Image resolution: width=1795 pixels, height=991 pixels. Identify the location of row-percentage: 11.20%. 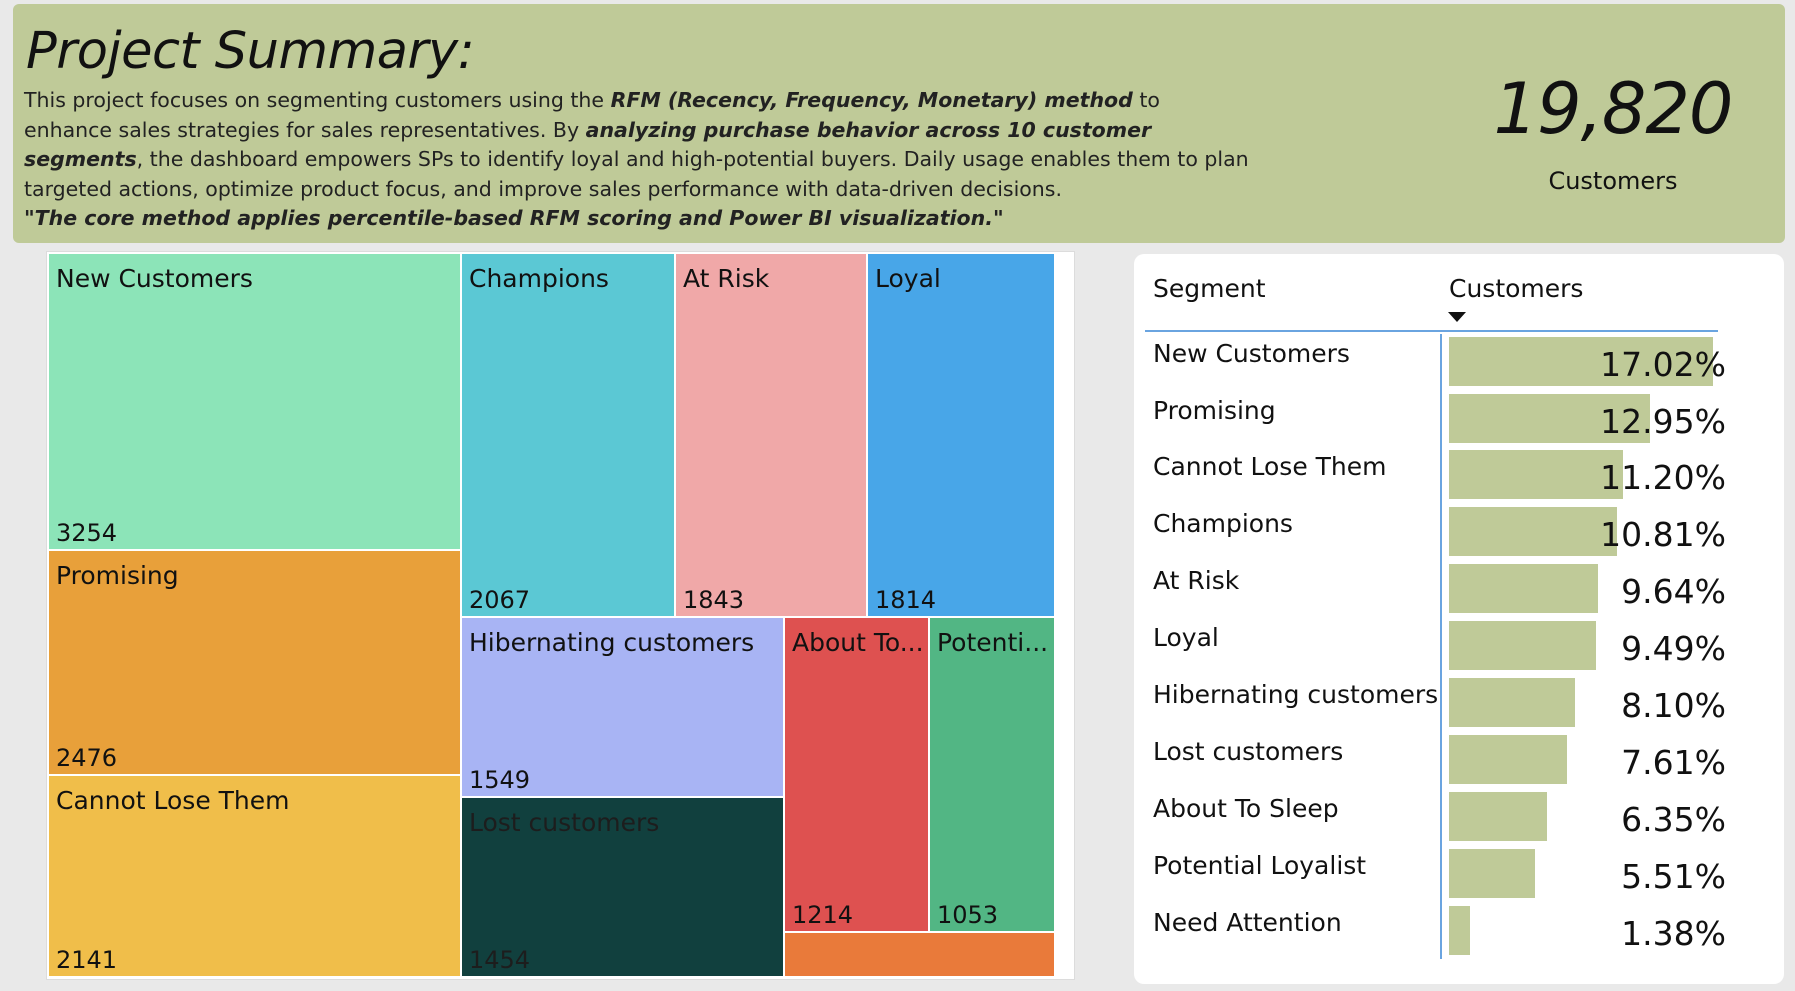
(1663, 477).